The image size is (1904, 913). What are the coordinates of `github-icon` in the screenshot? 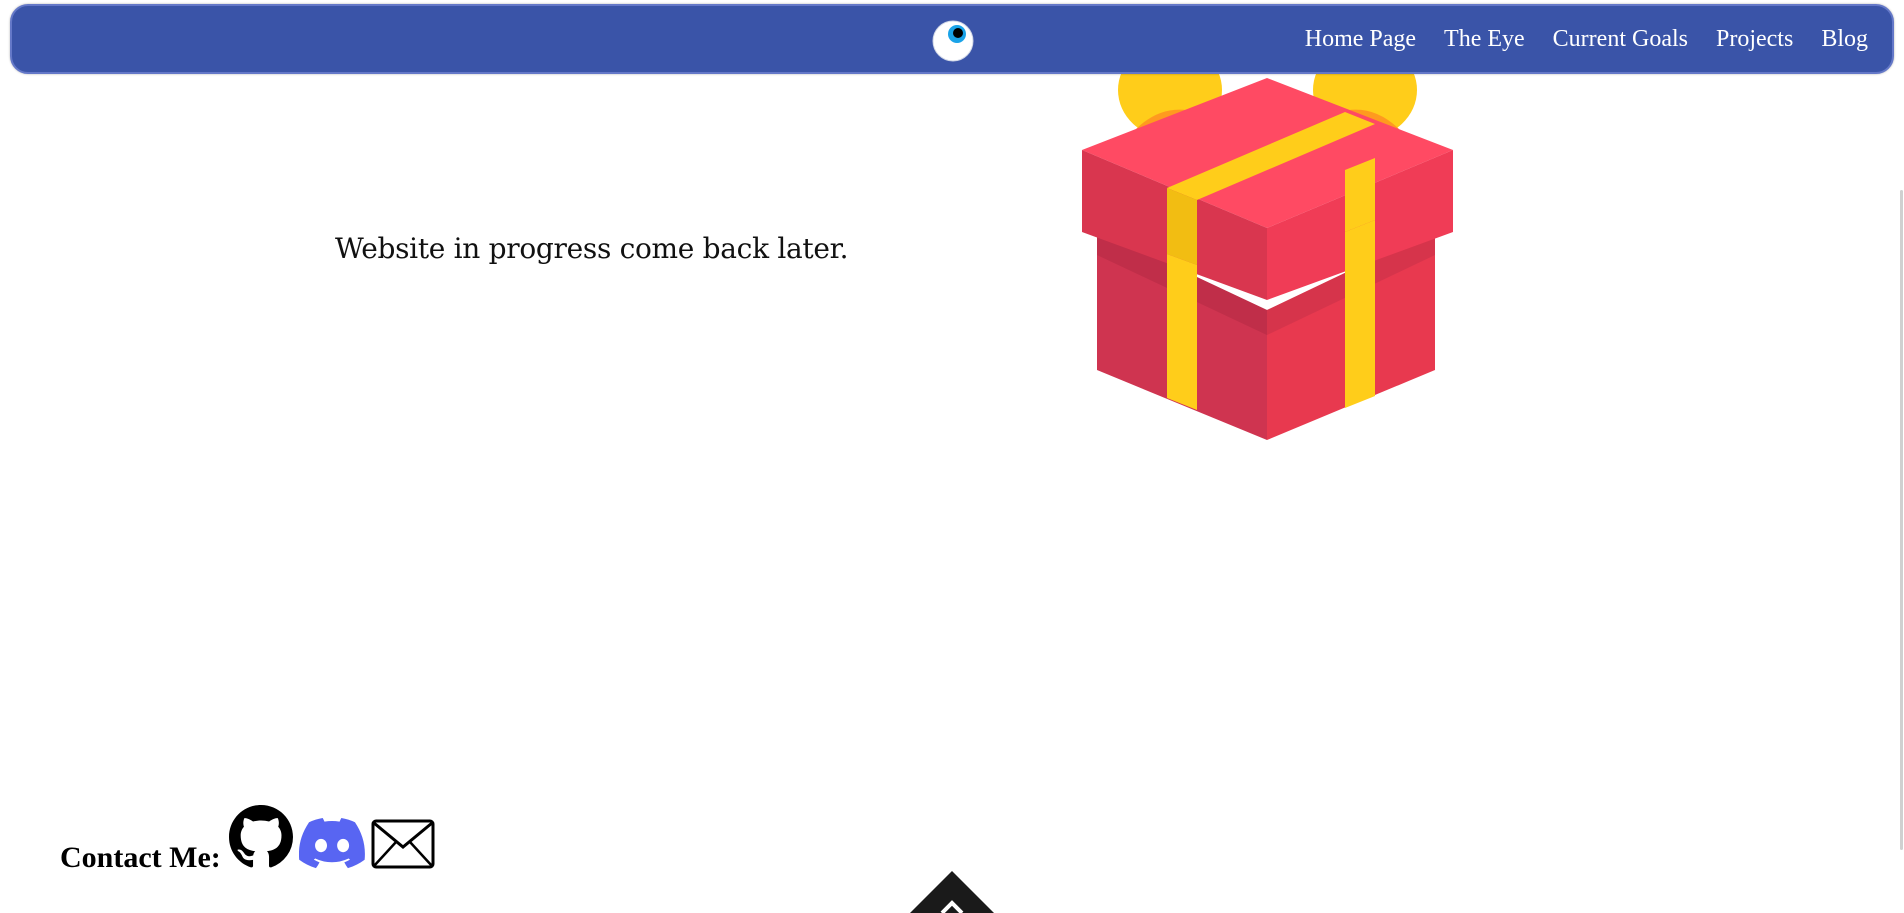 It's located at (260, 839).